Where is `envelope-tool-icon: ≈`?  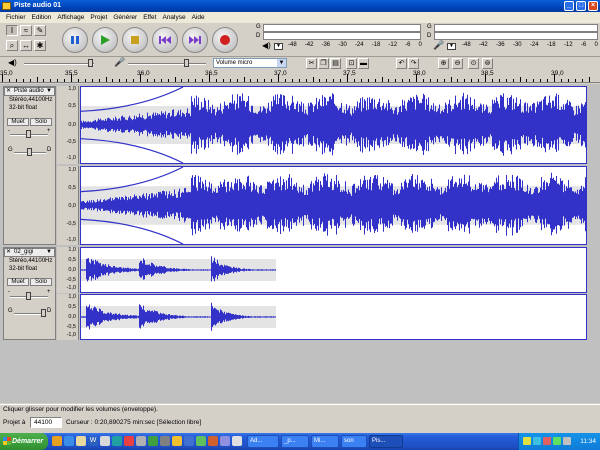 envelope-tool-icon: ≈ is located at coordinates (26, 30).